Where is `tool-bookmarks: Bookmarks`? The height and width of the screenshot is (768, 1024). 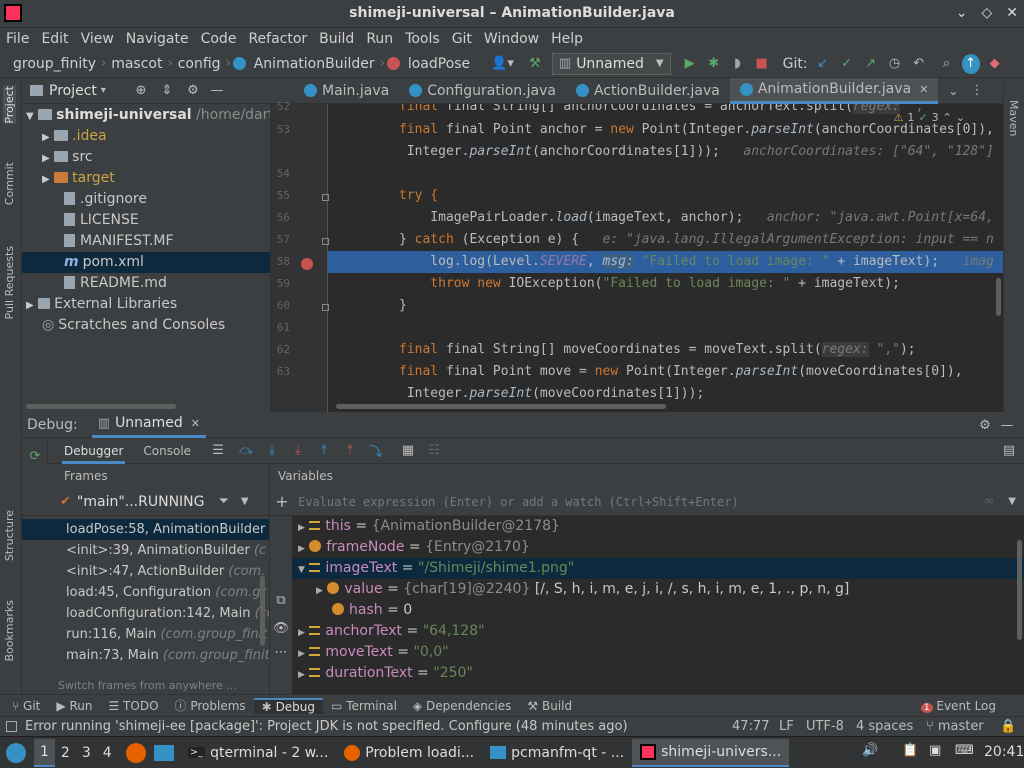 tool-bookmarks: Bookmarks is located at coordinates (9, 630).